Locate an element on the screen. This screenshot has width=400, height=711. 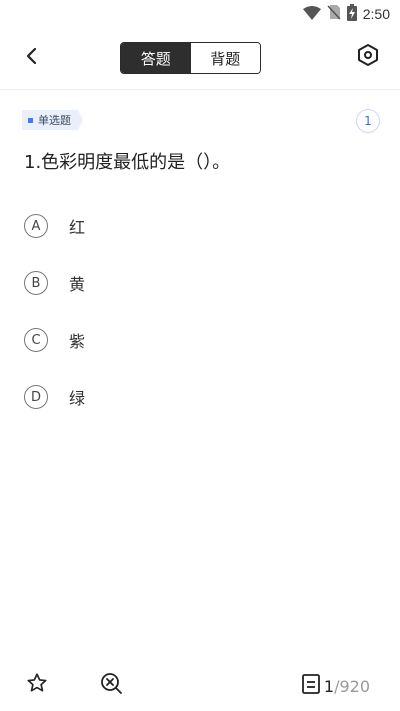
status-icons: 2:50 is located at coordinates (346, 14).